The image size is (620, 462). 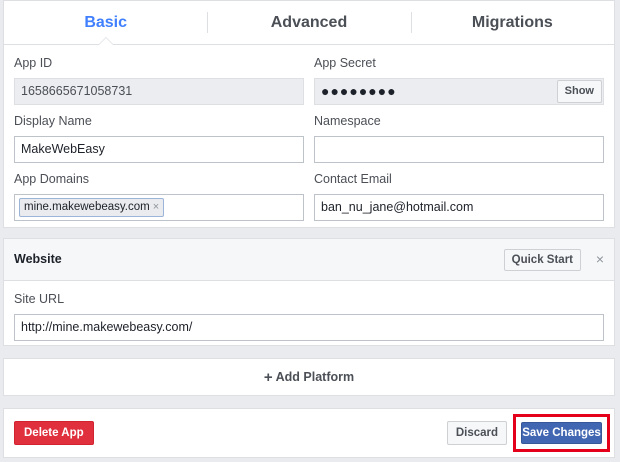 I want to click on app-secret-wrapper: ●●●●●●●● Show, so click(x=459, y=91).